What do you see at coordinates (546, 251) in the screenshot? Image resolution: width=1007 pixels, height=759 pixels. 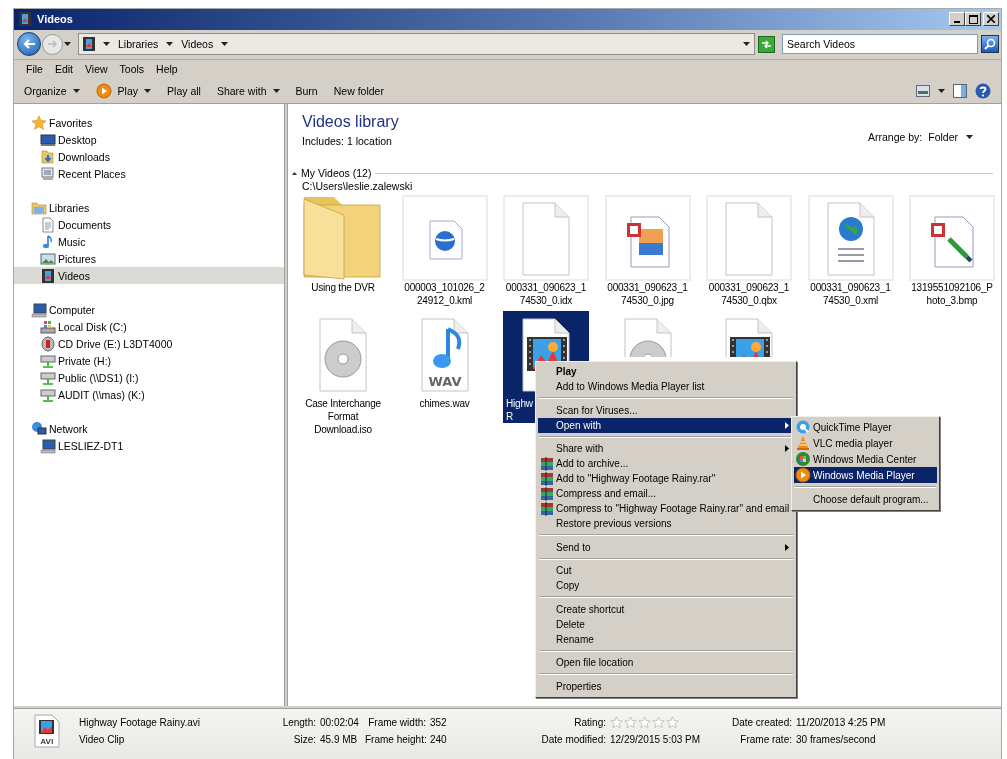 I see `file-tile: 000331_090623_1 74530_0.idx` at bounding box center [546, 251].